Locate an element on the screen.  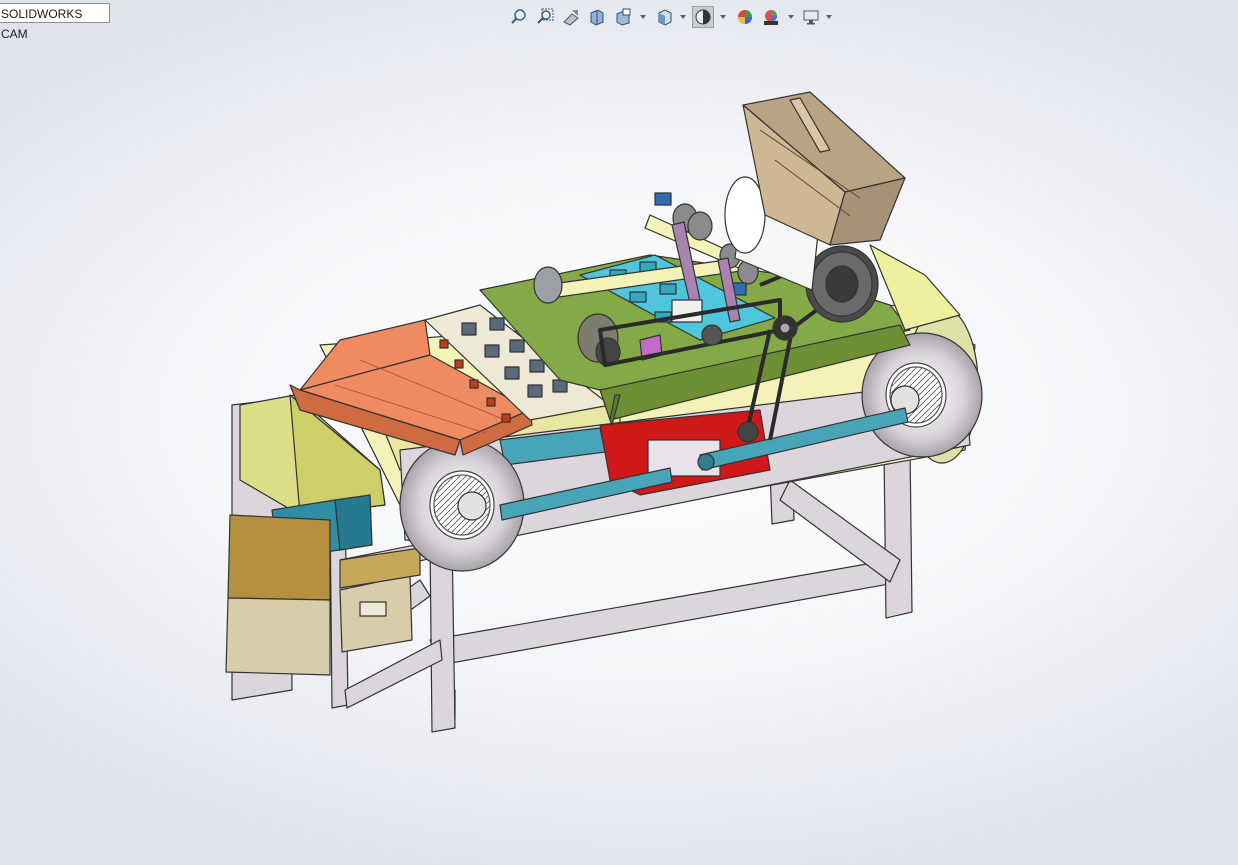
edit-appearance-button is located at coordinates (745, 17).